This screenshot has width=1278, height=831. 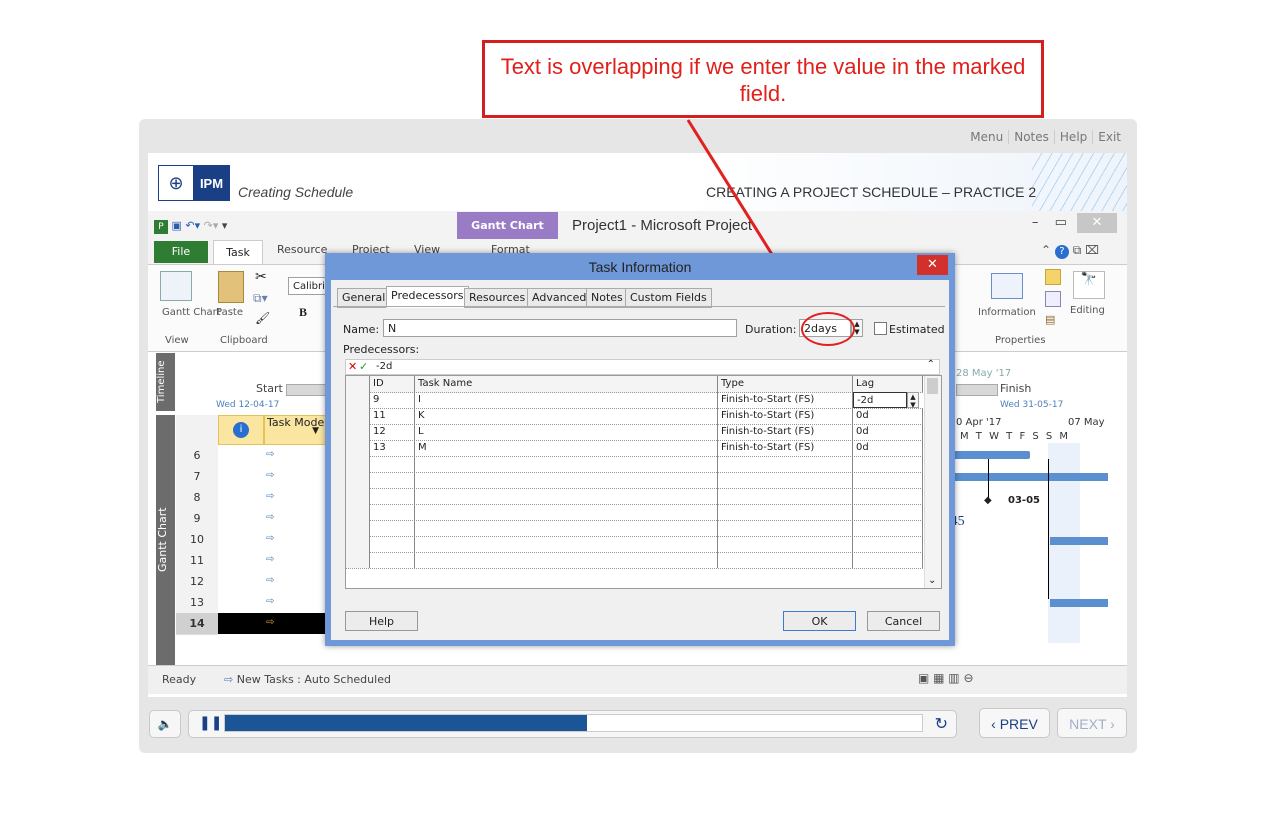 I want to click on collapse-ribbon-icon: ⌃, so click(x=1046, y=250).